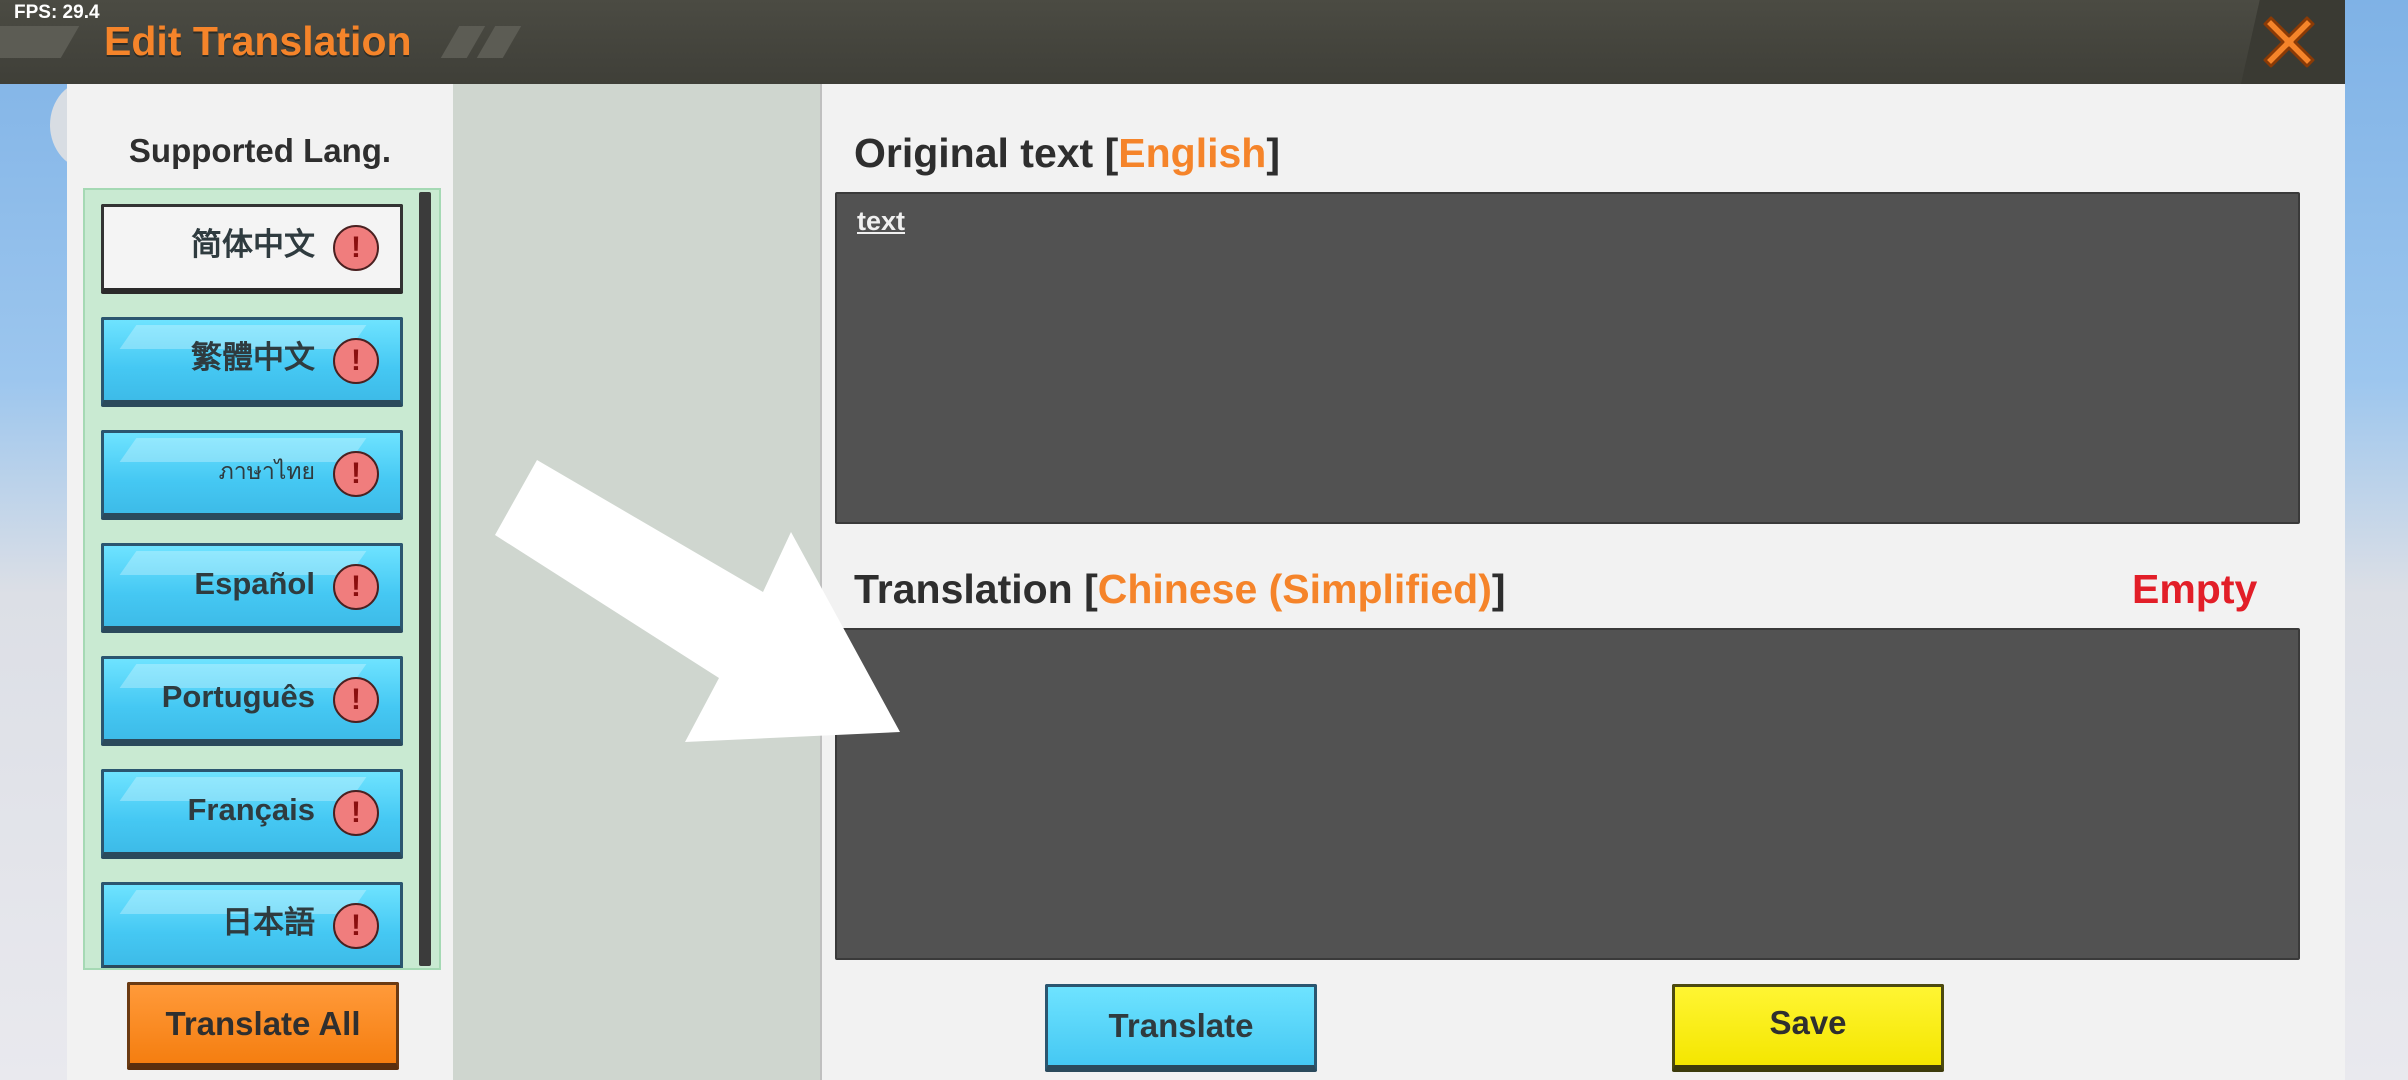  Describe the element at coordinates (258, 41) in the screenshot. I see `page-title: Edit Translation` at that location.